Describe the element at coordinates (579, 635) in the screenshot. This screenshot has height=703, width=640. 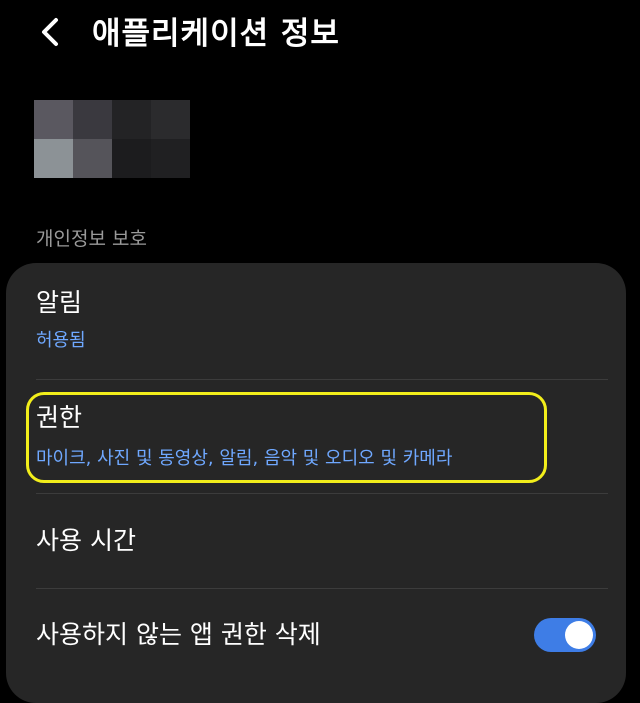
I see `toggle-knob` at that location.